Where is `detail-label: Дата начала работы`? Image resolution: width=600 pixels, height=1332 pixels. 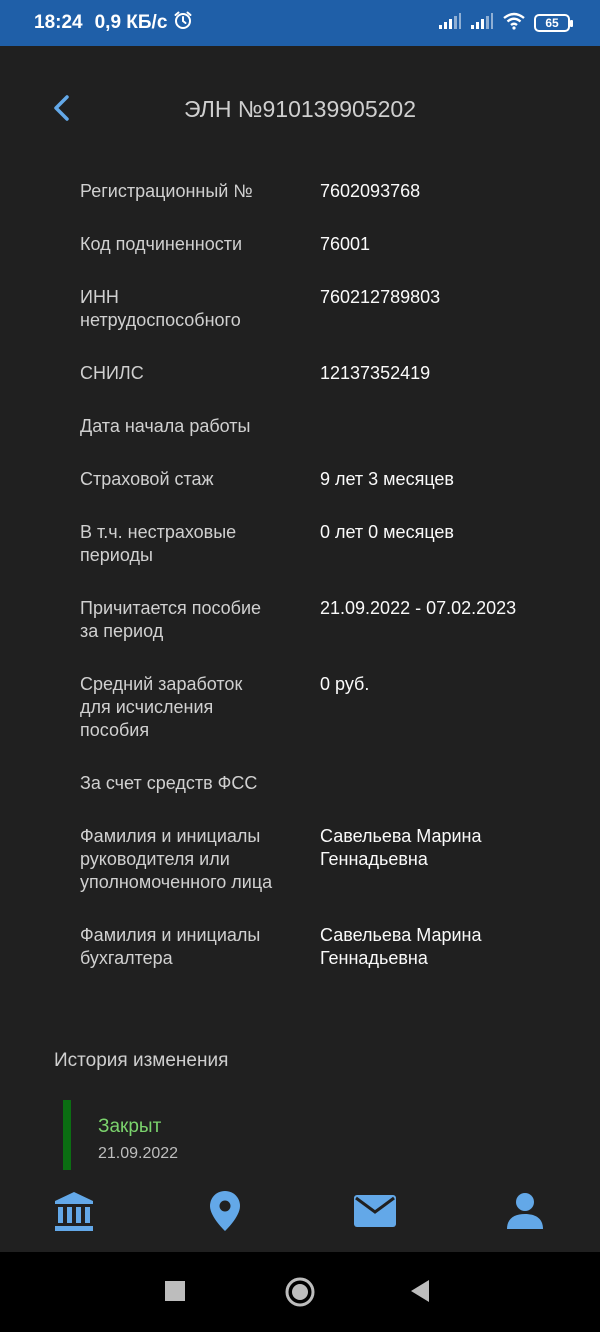
detail-label: Дата начала работы is located at coordinates (165, 426).